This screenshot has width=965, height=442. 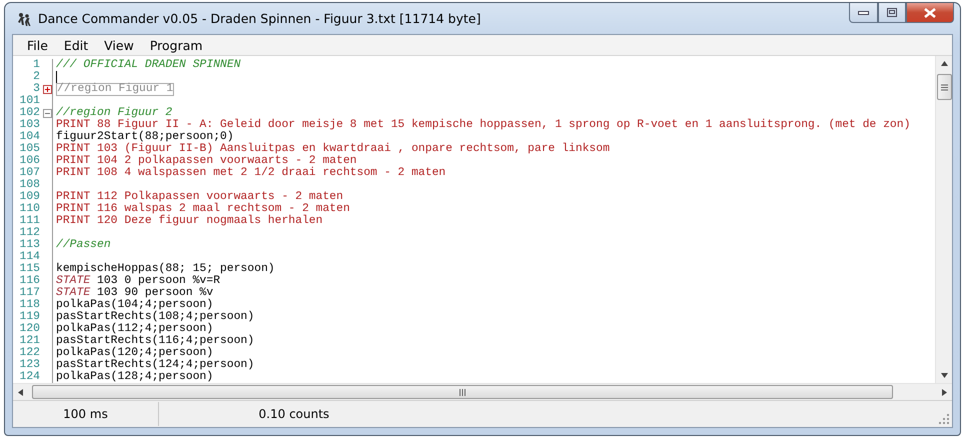 What do you see at coordinates (944, 375) in the screenshot?
I see `scroll-down-icon` at bounding box center [944, 375].